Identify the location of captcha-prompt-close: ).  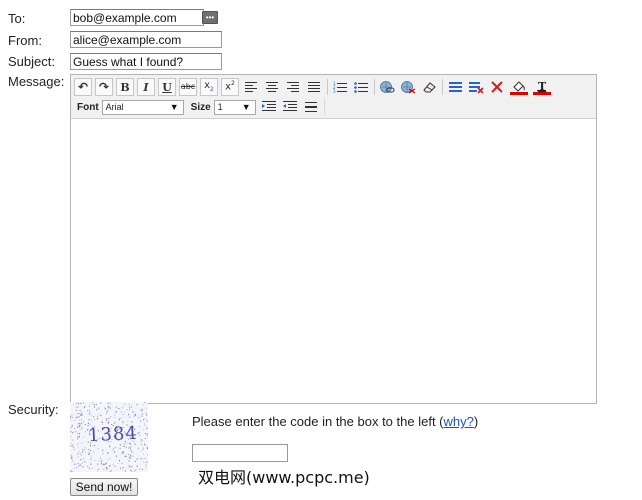
(476, 421).